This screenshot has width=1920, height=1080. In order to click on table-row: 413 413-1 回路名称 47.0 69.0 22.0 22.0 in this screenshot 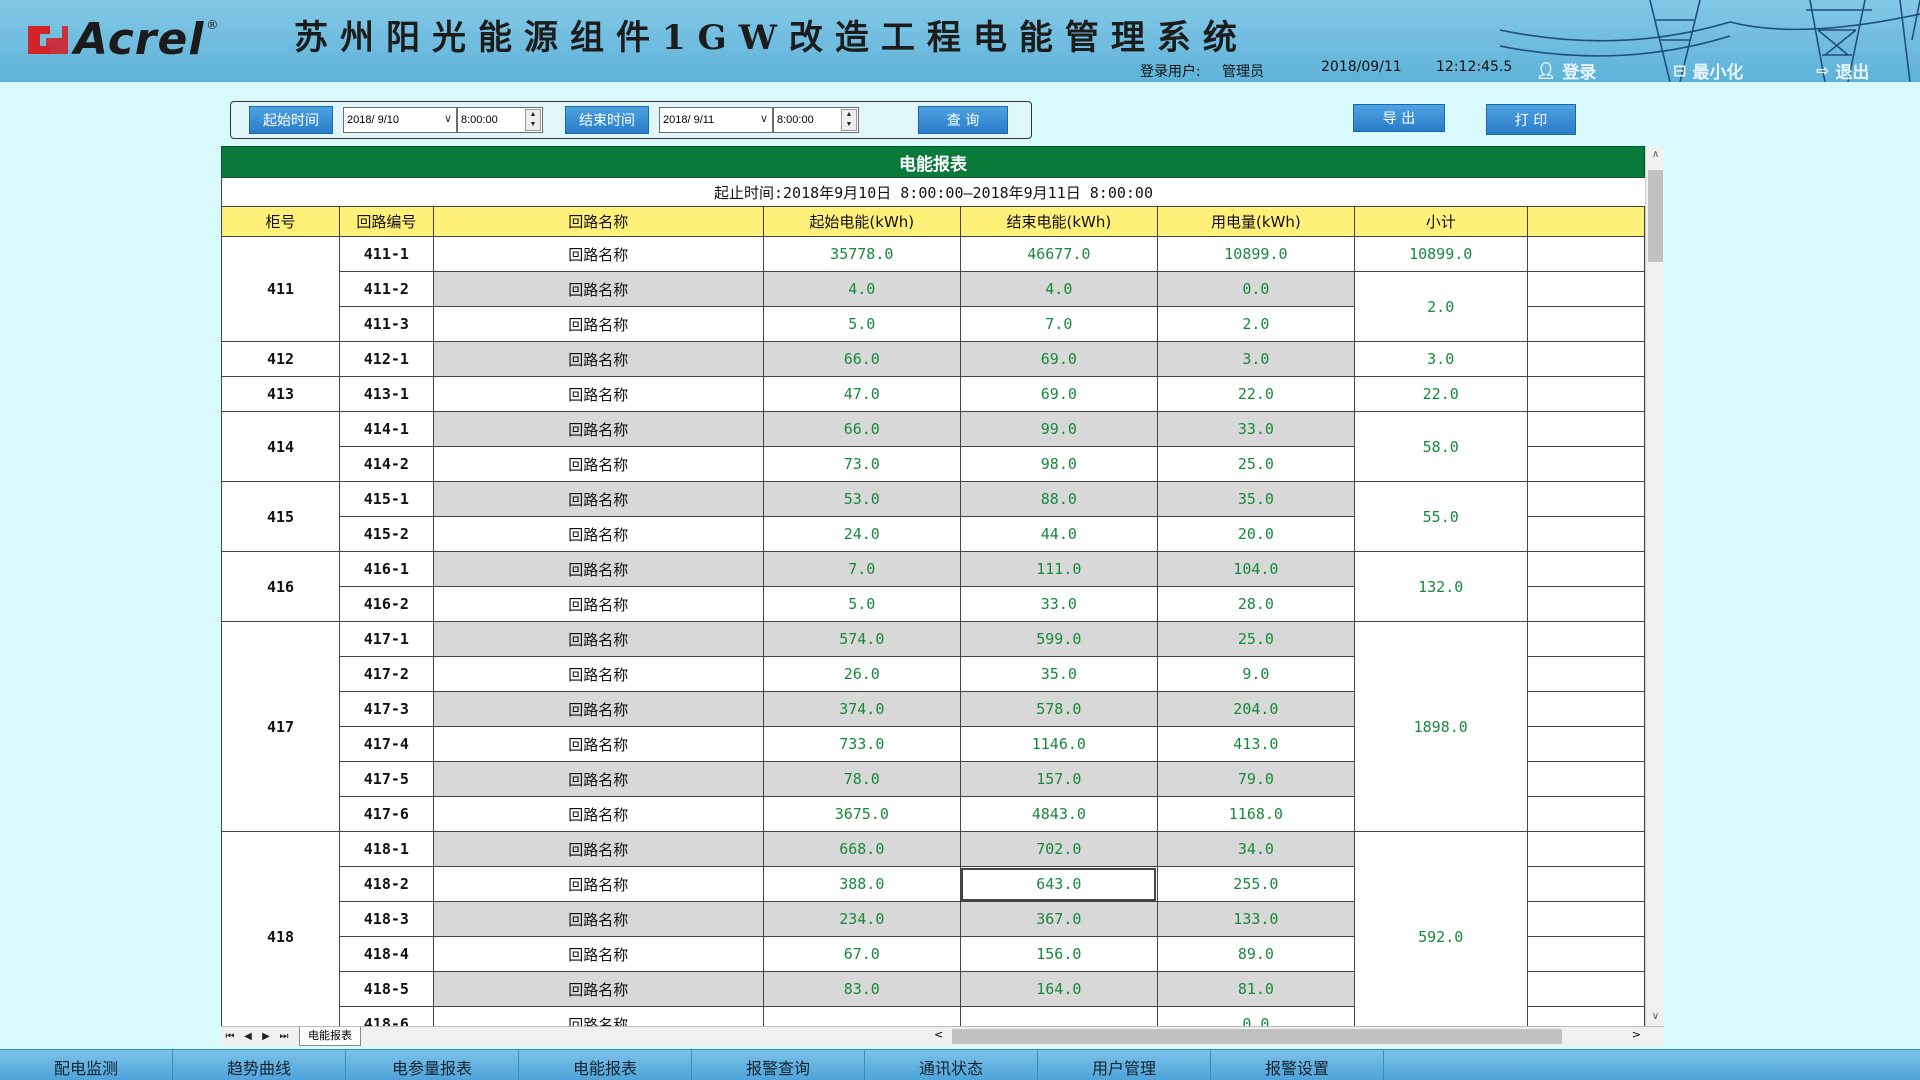, I will do `click(933, 394)`.